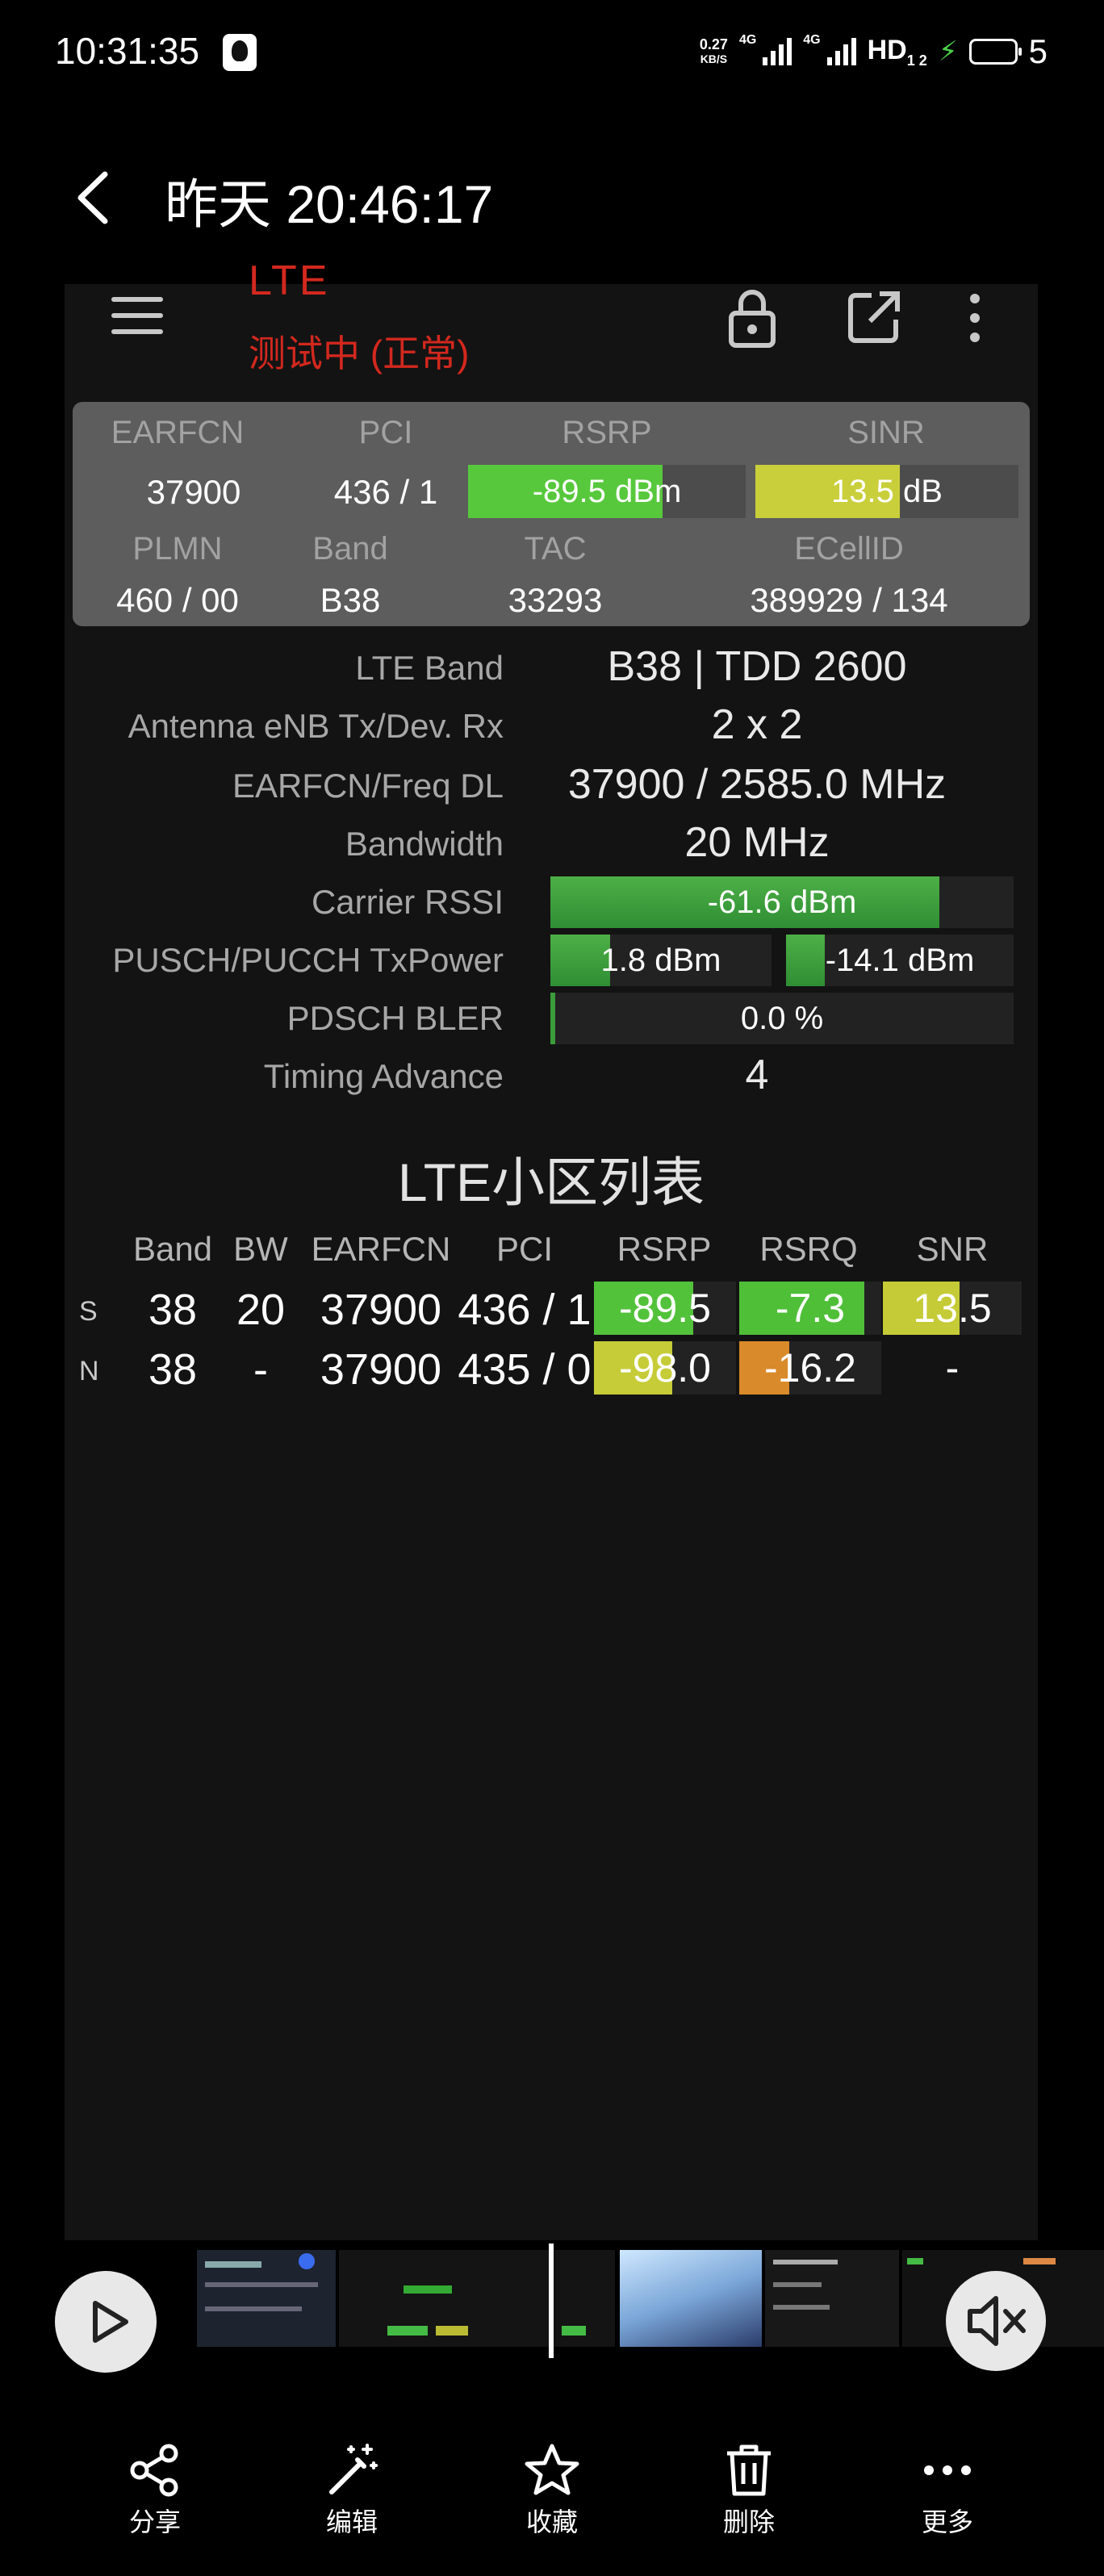  I want to click on row-snr-value: -, so click(952, 1367).